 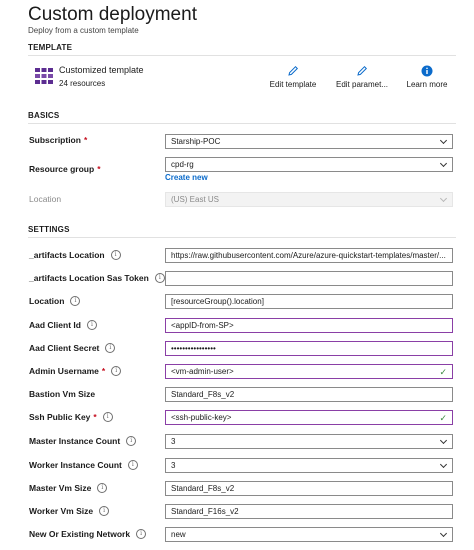 What do you see at coordinates (309, 371) in the screenshot?
I see `admin-username-input: <vm-admin-user> ✓` at bounding box center [309, 371].